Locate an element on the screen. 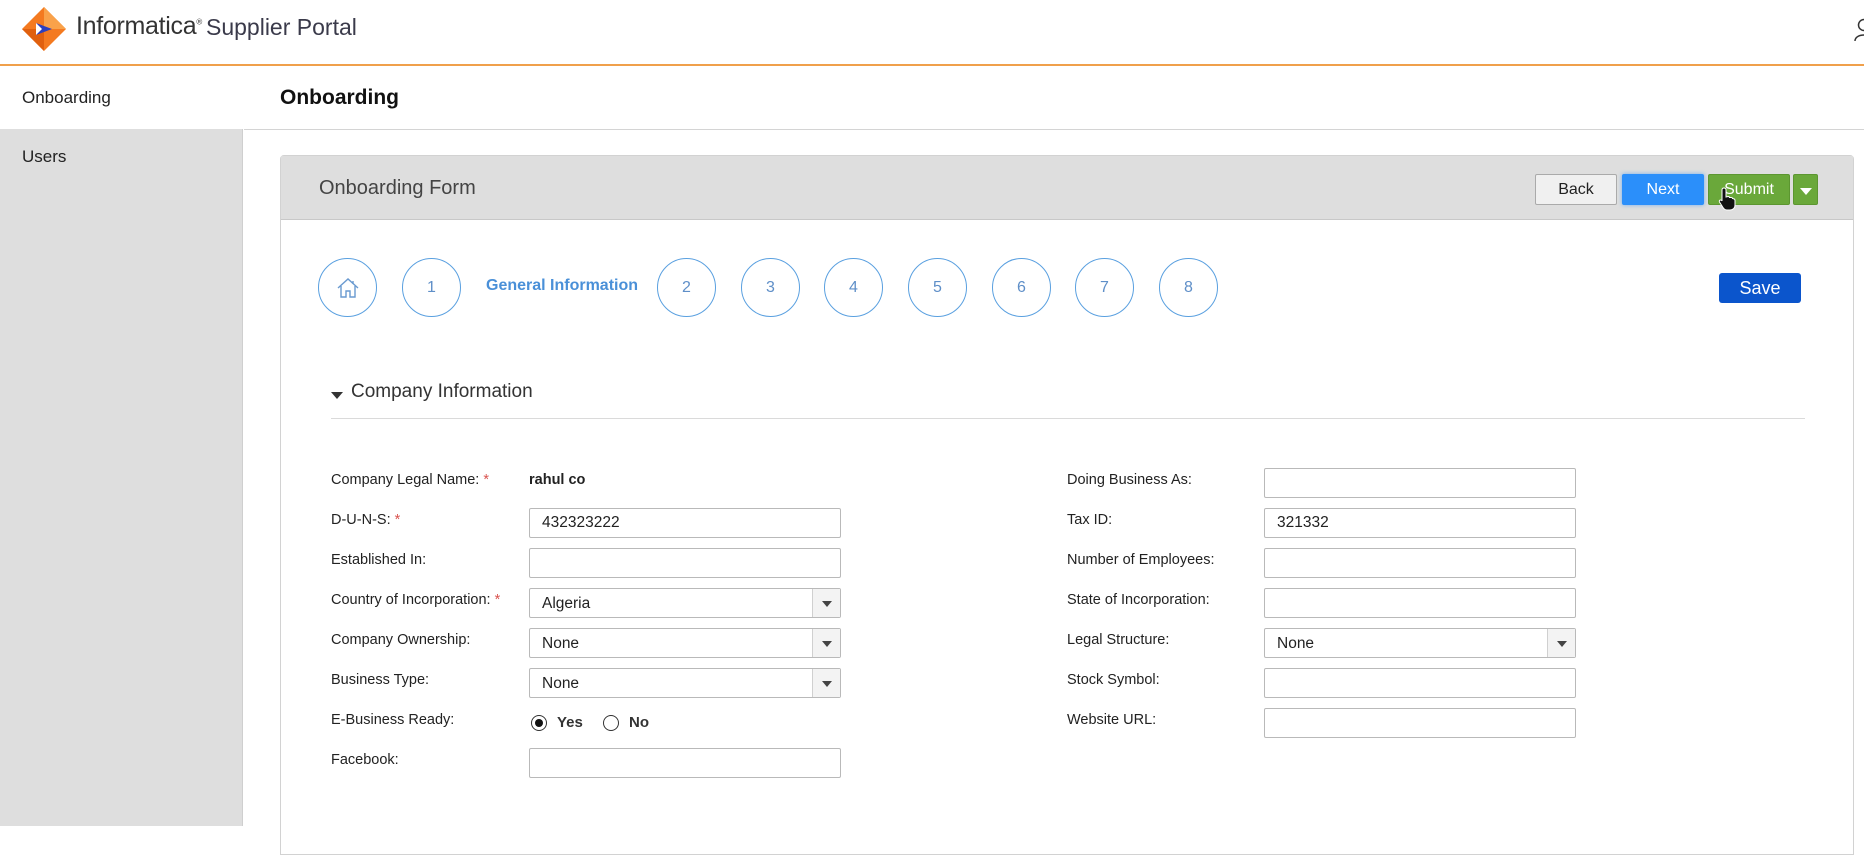  established-in-label: Established In: is located at coordinates (378, 560).